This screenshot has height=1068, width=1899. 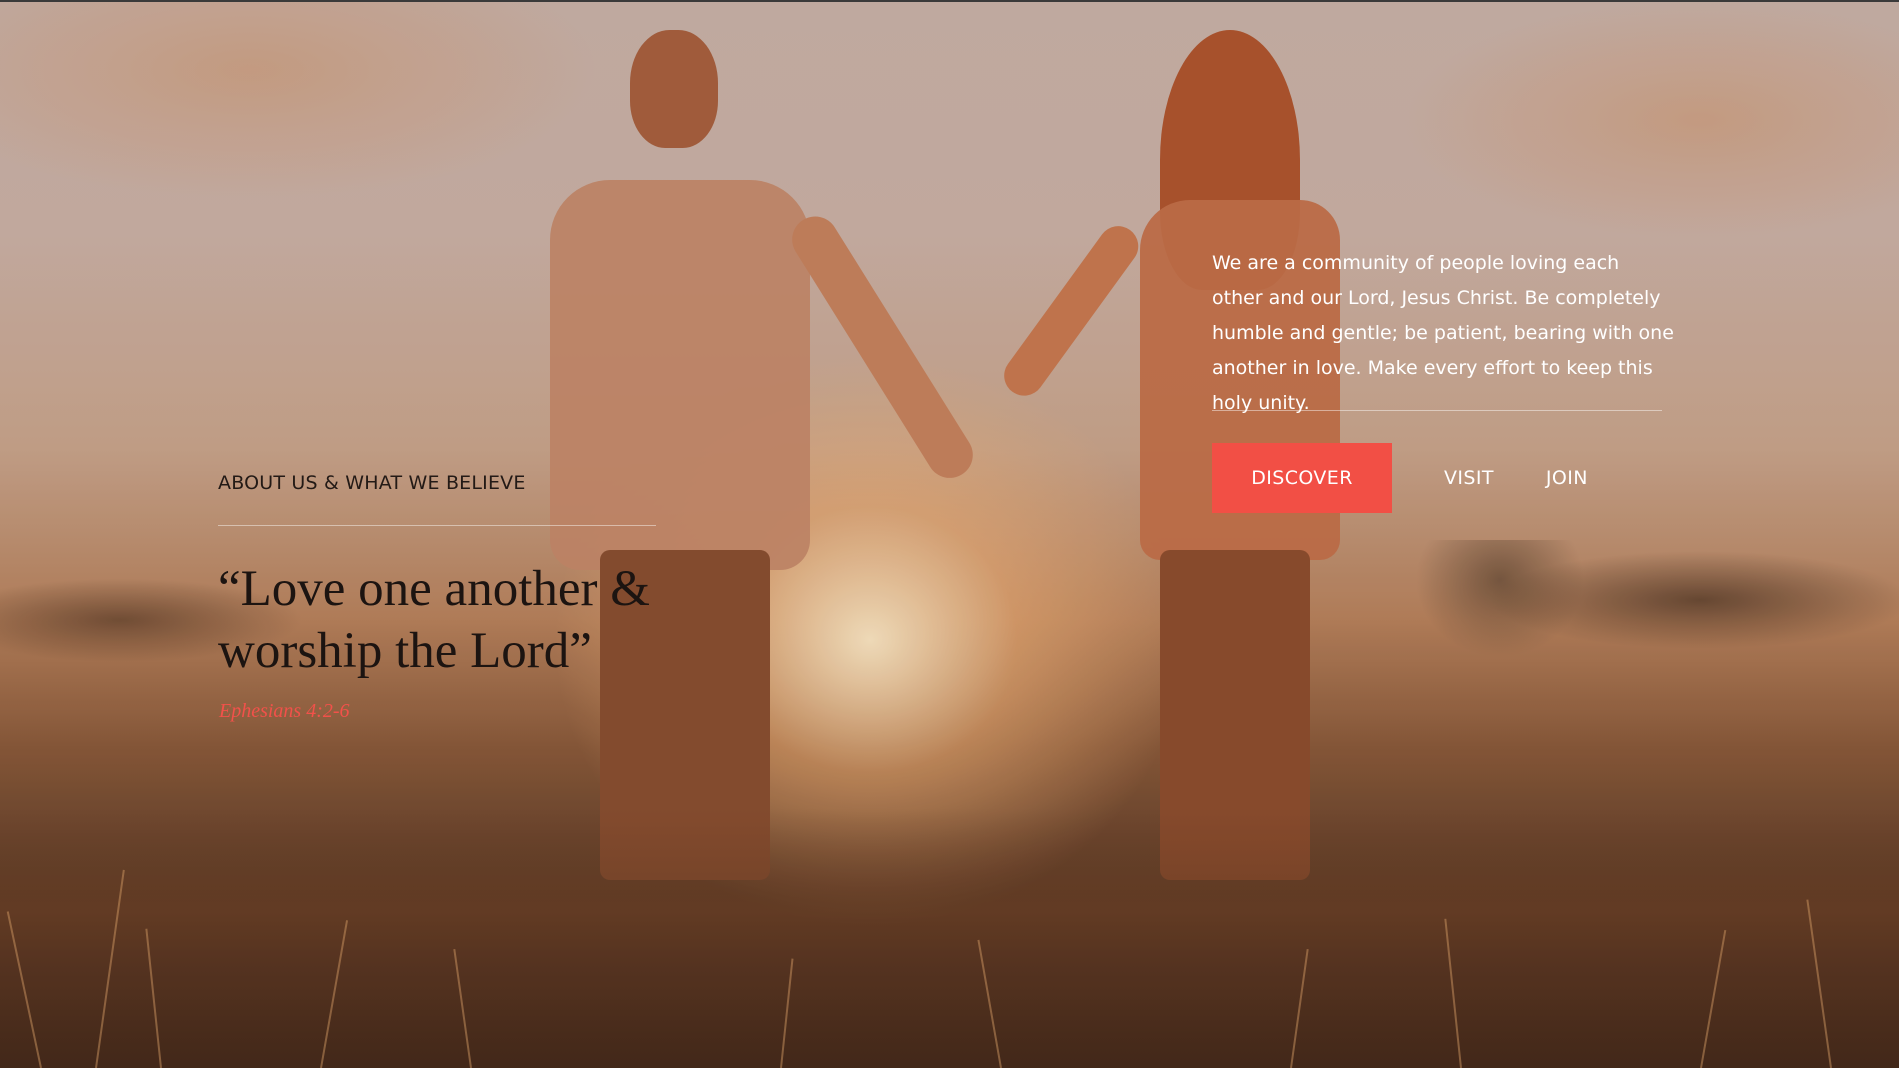 What do you see at coordinates (372, 483) in the screenshot?
I see `section-kicker: ABOUT US & WHAT WE BELIEVE` at bounding box center [372, 483].